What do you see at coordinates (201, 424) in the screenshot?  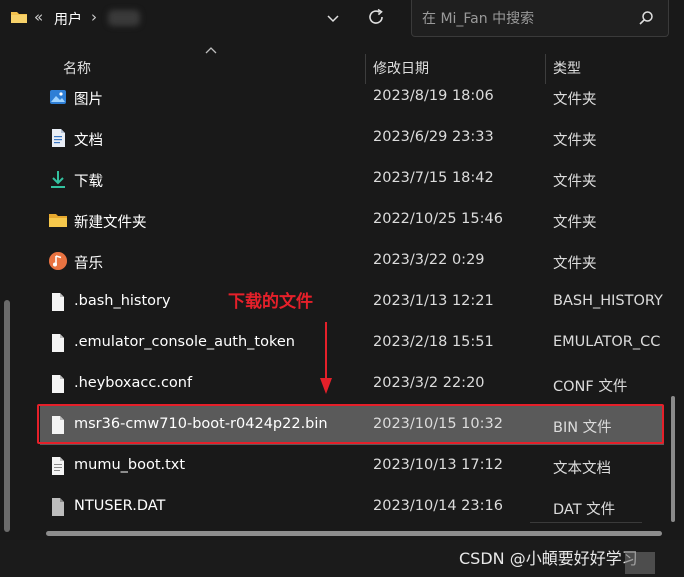 I see `file-name: msr36-cmw710-boot-r0424p22.bin` at bounding box center [201, 424].